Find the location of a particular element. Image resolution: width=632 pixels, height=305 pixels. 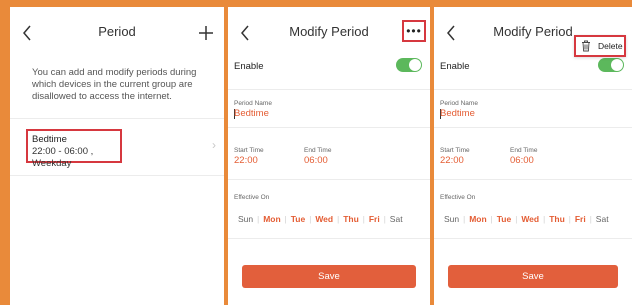

plus-icon is located at coordinates (206, 33).